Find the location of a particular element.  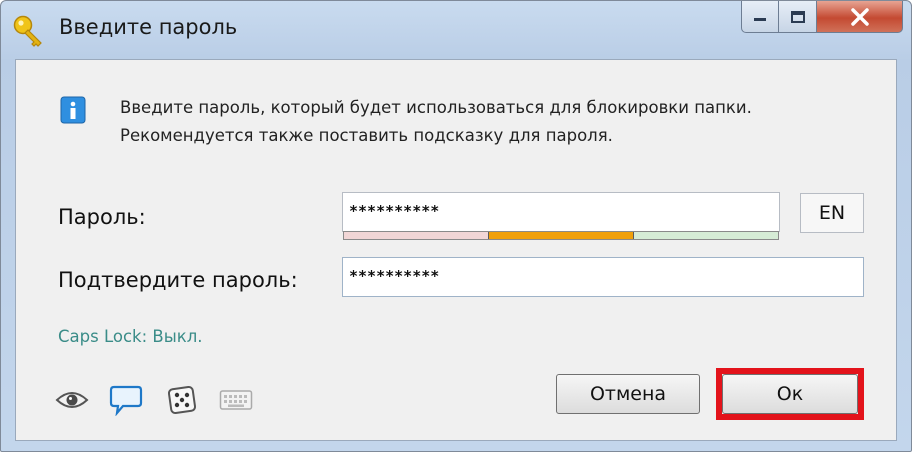

key-icon is located at coordinates (29, 31).